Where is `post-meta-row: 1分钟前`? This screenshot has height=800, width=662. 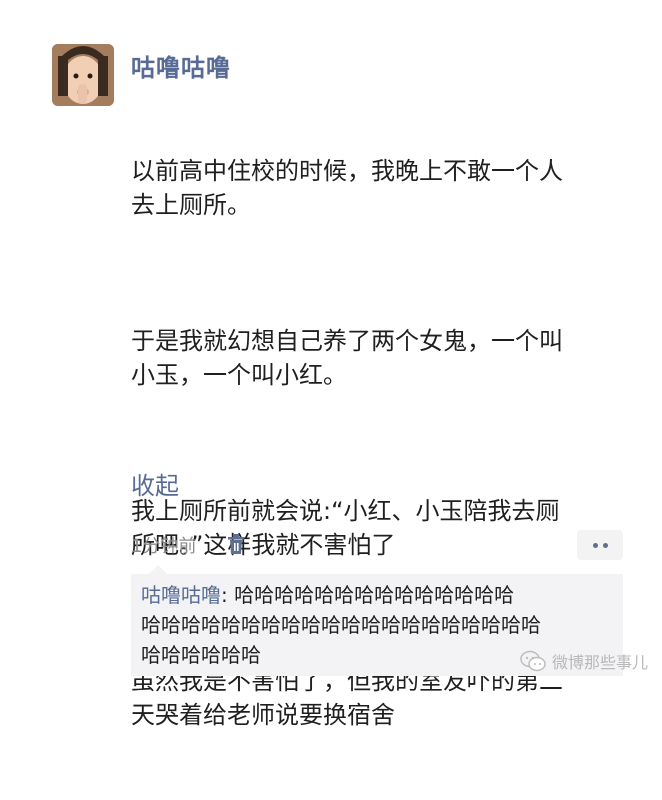 post-meta-row: 1分钟前 is located at coordinates (377, 545).